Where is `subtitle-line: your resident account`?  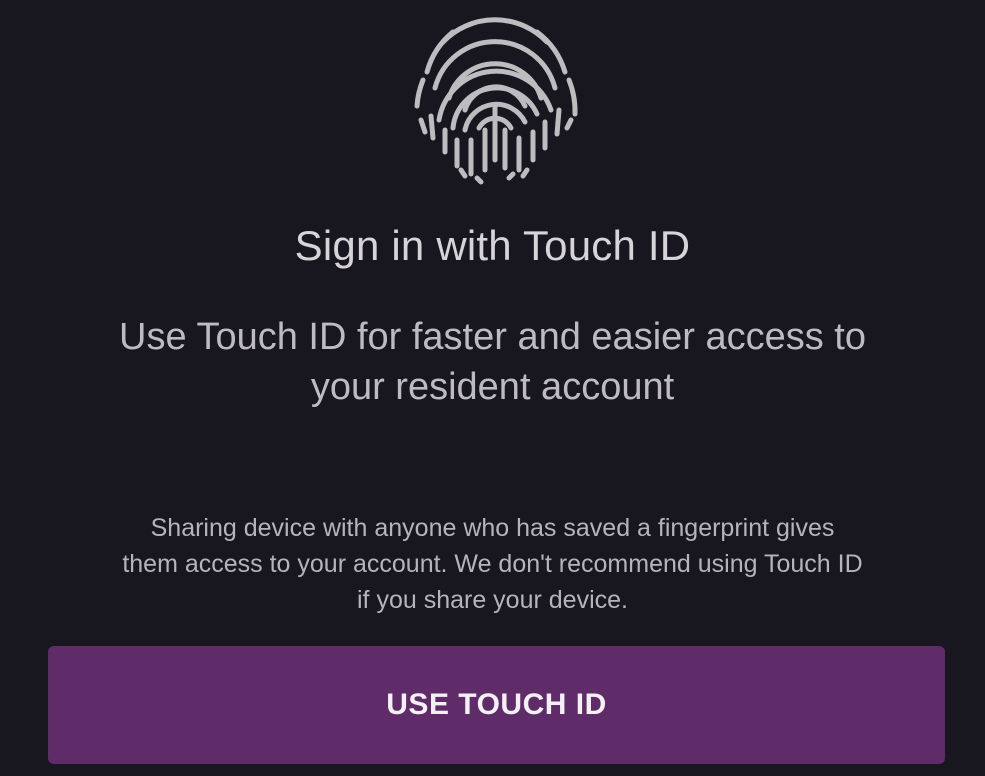
subtitle-line: your resident account is located at coordinates (492, 387).